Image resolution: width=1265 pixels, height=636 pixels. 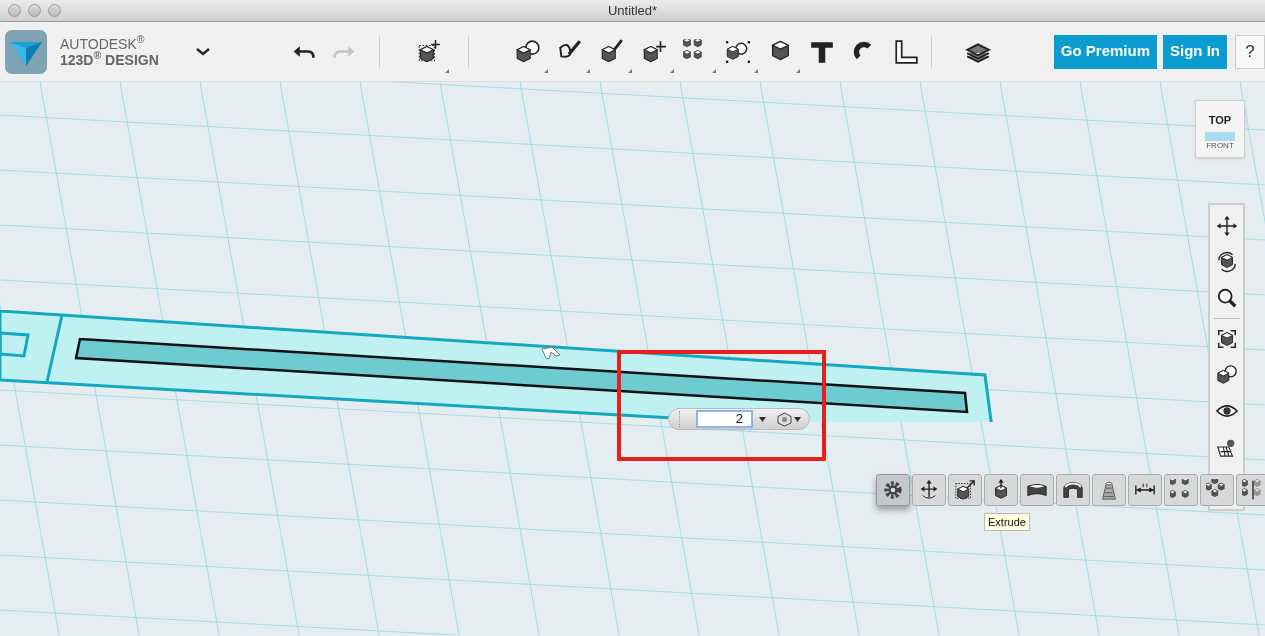 What do you see at coordinates (724, 419) in the screenshot?
I see `distance-input-field: 2` at bounding box center [724, 419].